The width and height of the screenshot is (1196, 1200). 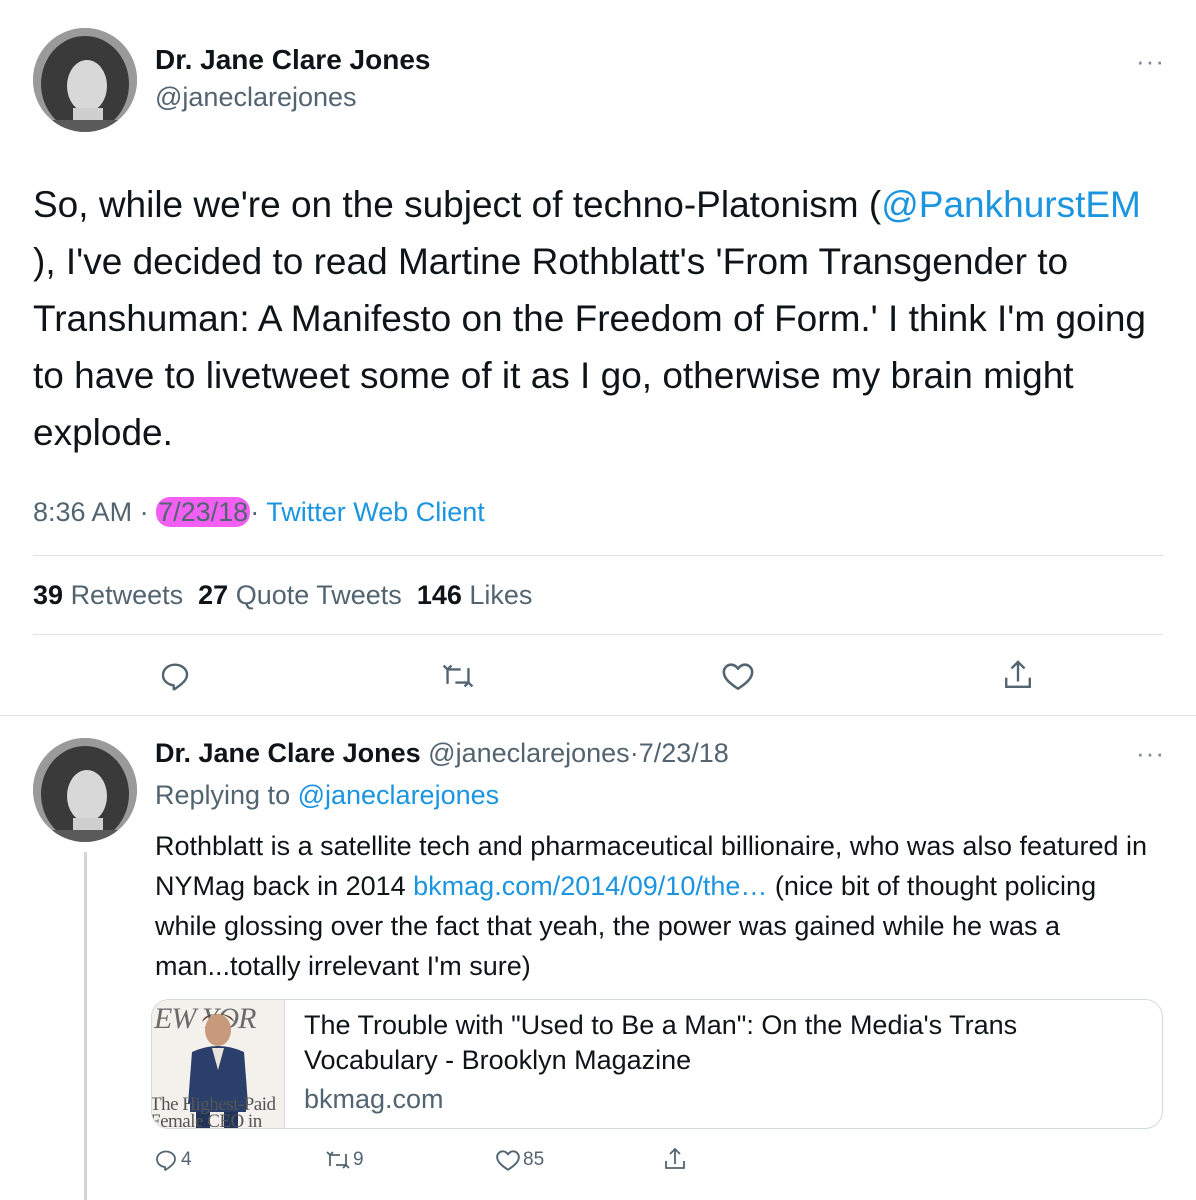 What do you see at coordinates (85, 1026) in the screenshot?
I see `thread-line` at bounding box center [85, 1026].